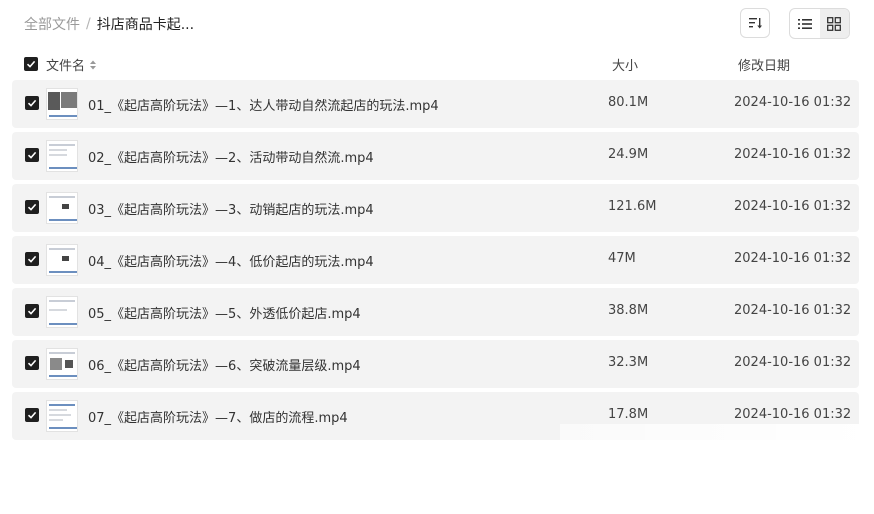 This screenshot has height=514, width=874. Describe the element at coordinates (632, 206) in the screenshot. I see `file-size: 121.6M` at that location.